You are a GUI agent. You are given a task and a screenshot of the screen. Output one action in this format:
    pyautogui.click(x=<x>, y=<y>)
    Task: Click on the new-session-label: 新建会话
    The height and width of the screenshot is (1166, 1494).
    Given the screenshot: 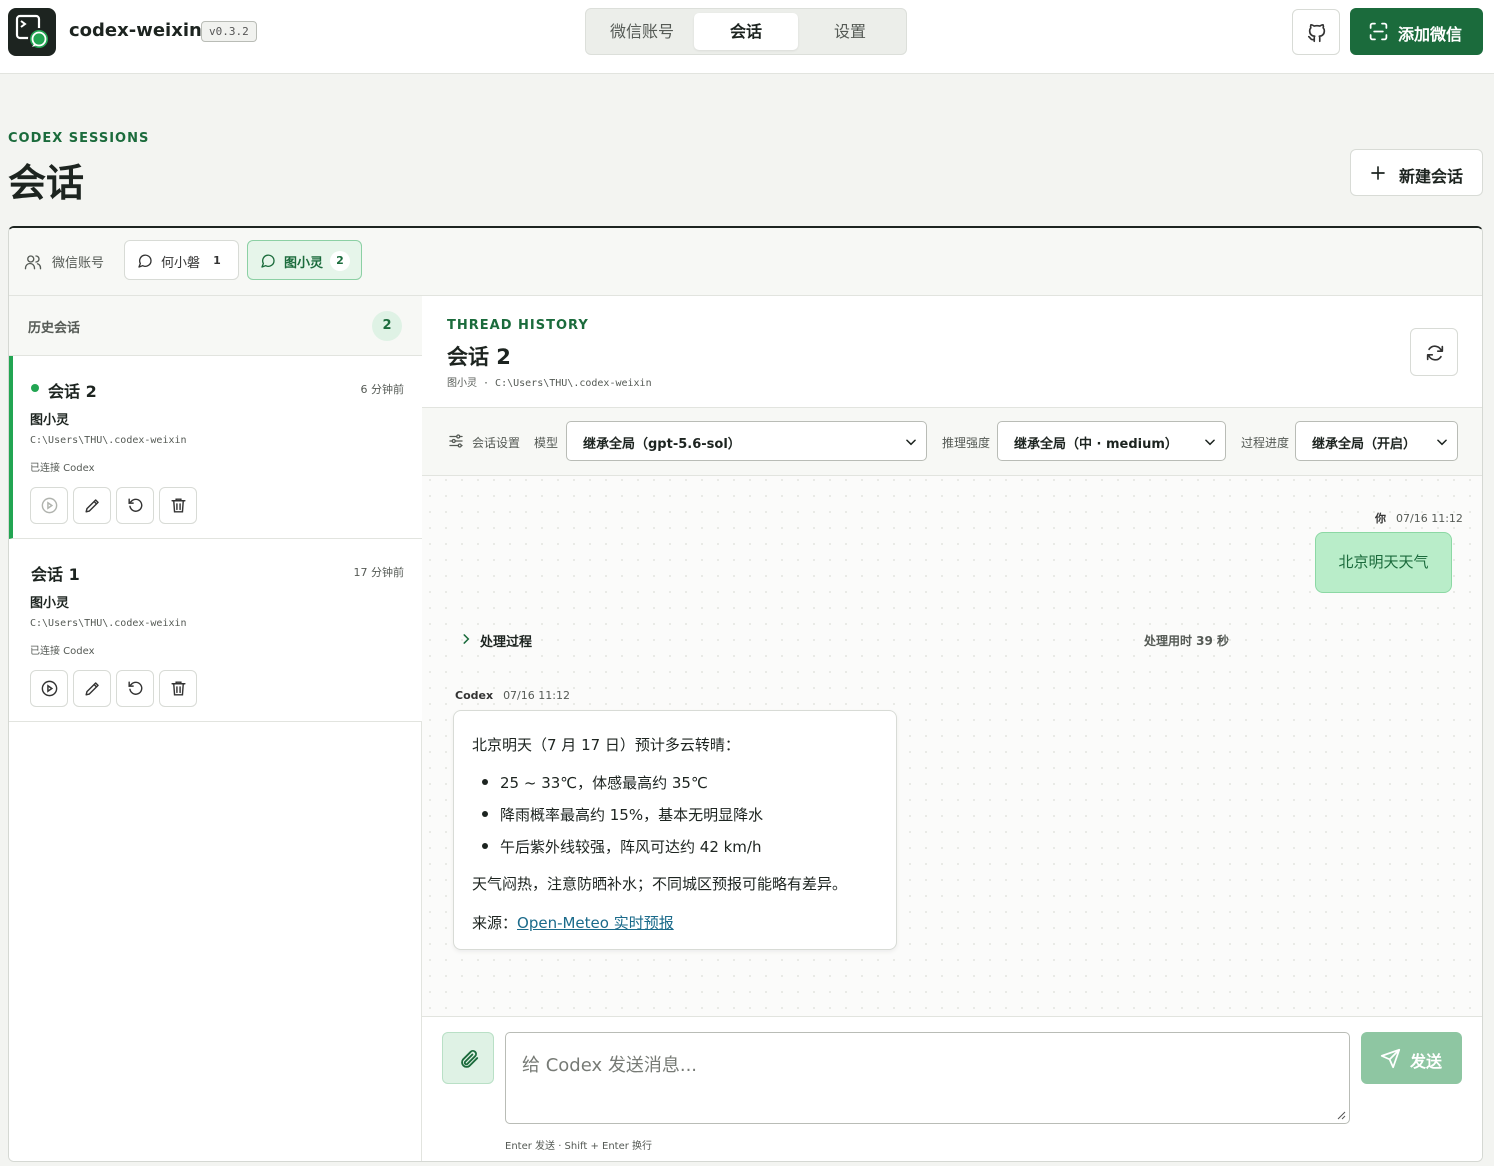 What is the action you would take?
    pyautogui.click(x=1431, y=176)
    